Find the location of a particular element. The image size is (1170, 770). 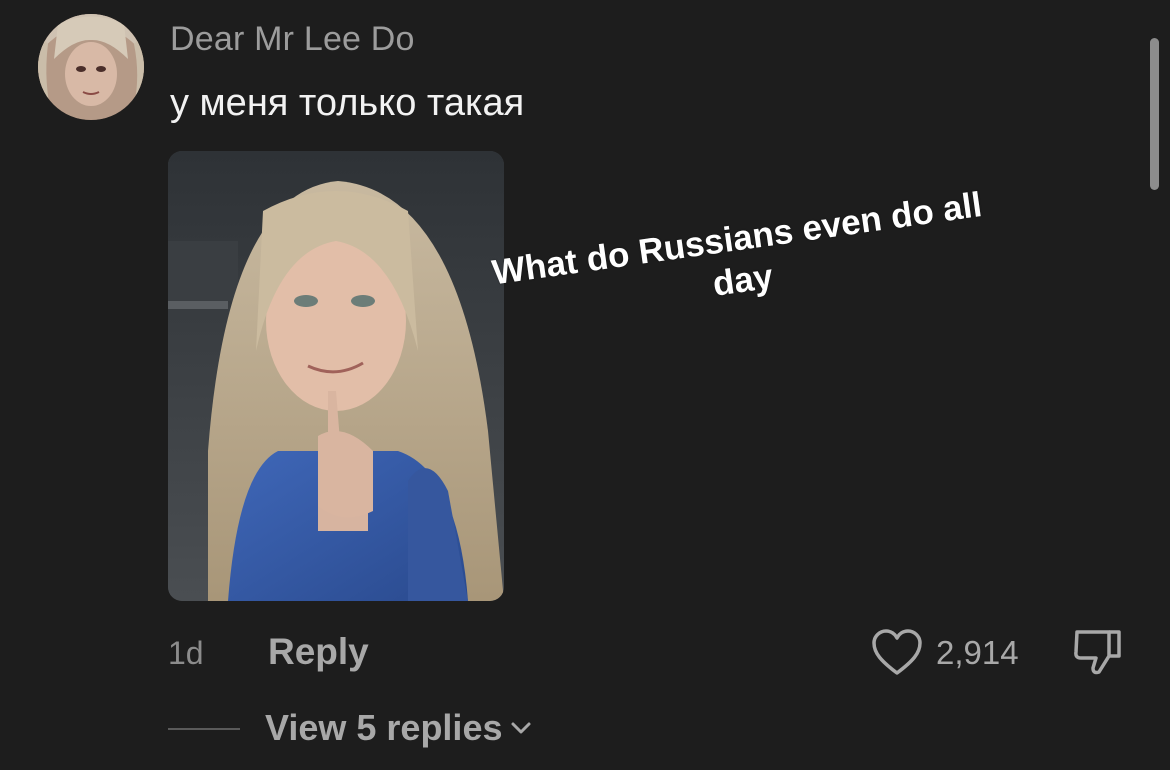

replies-divider is located at coordinates (204, 729).